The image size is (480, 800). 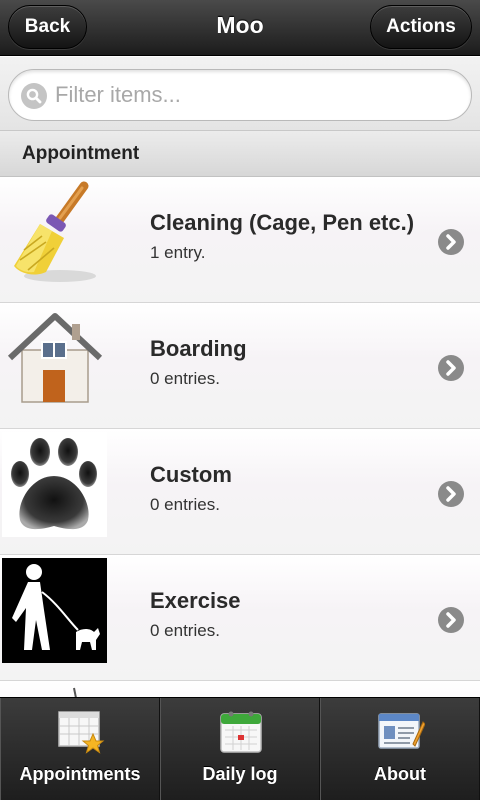 What do you see at coordinates (55, 358) in the screenshot?
I see `house-icon` at bounding box center [55, 358].